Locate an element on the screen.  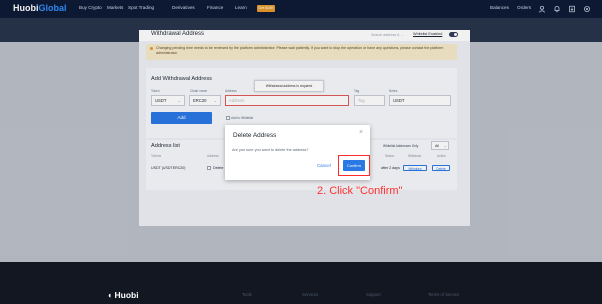
confirm-highlight-box is located at coordinates (354, 165).